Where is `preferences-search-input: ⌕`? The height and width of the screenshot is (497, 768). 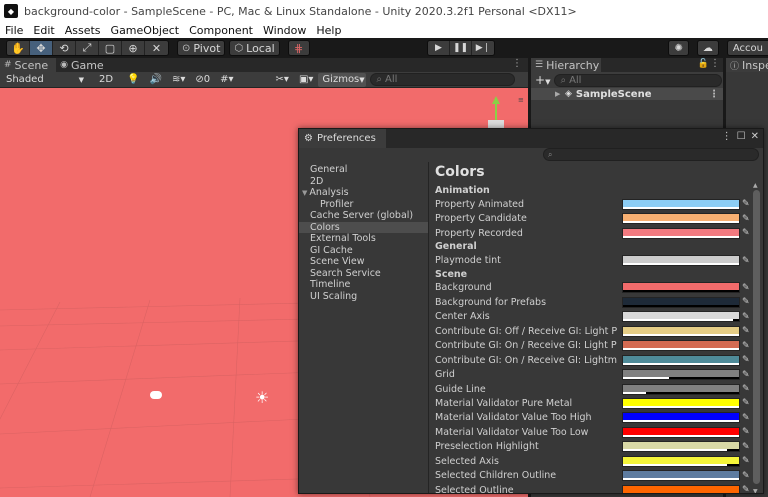 preferences-search-input: ⌕ is located at coordinates (651, 154).